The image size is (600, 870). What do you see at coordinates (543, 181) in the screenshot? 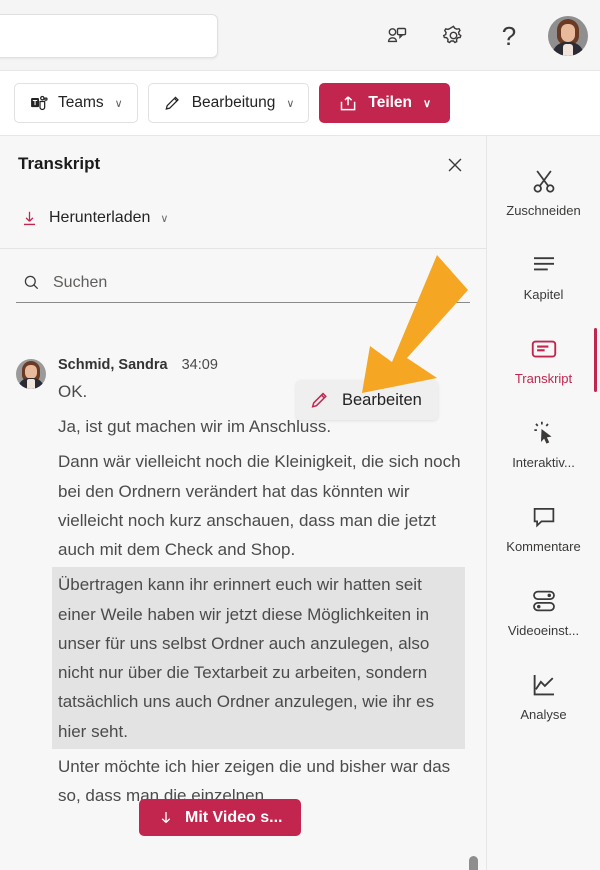
I see `scissors-icon` at bounding box center [543, 181].